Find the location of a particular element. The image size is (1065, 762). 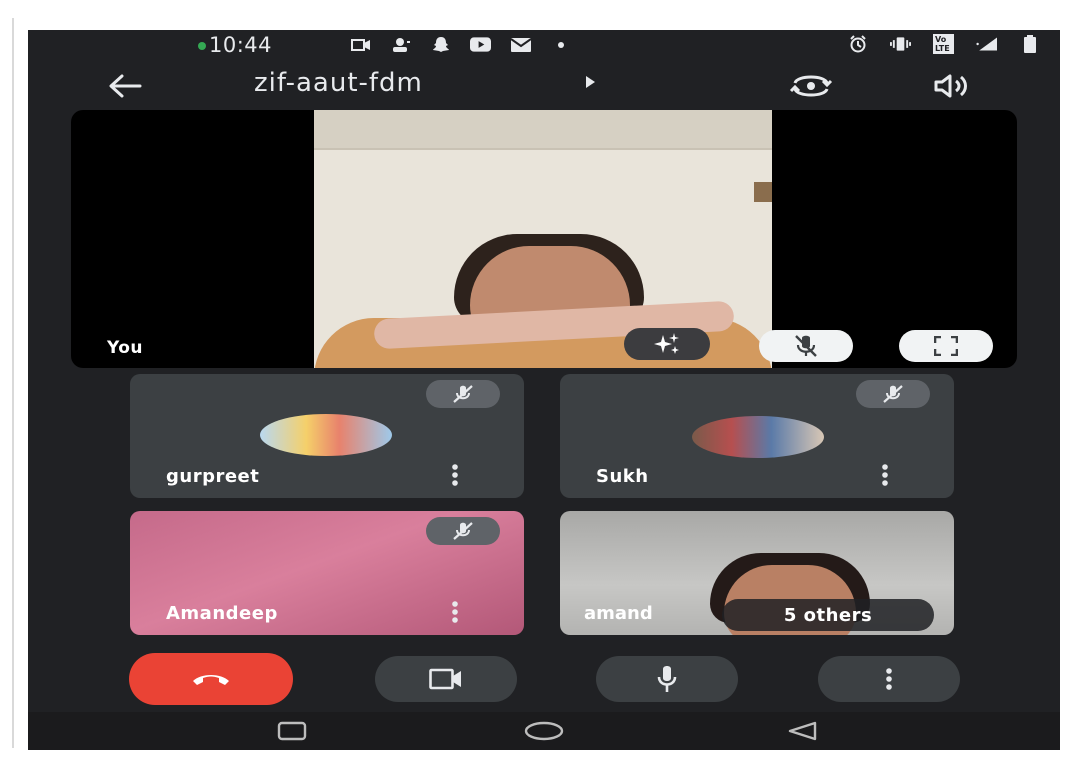

fullscreen-button is located at coordinates (946, 346).